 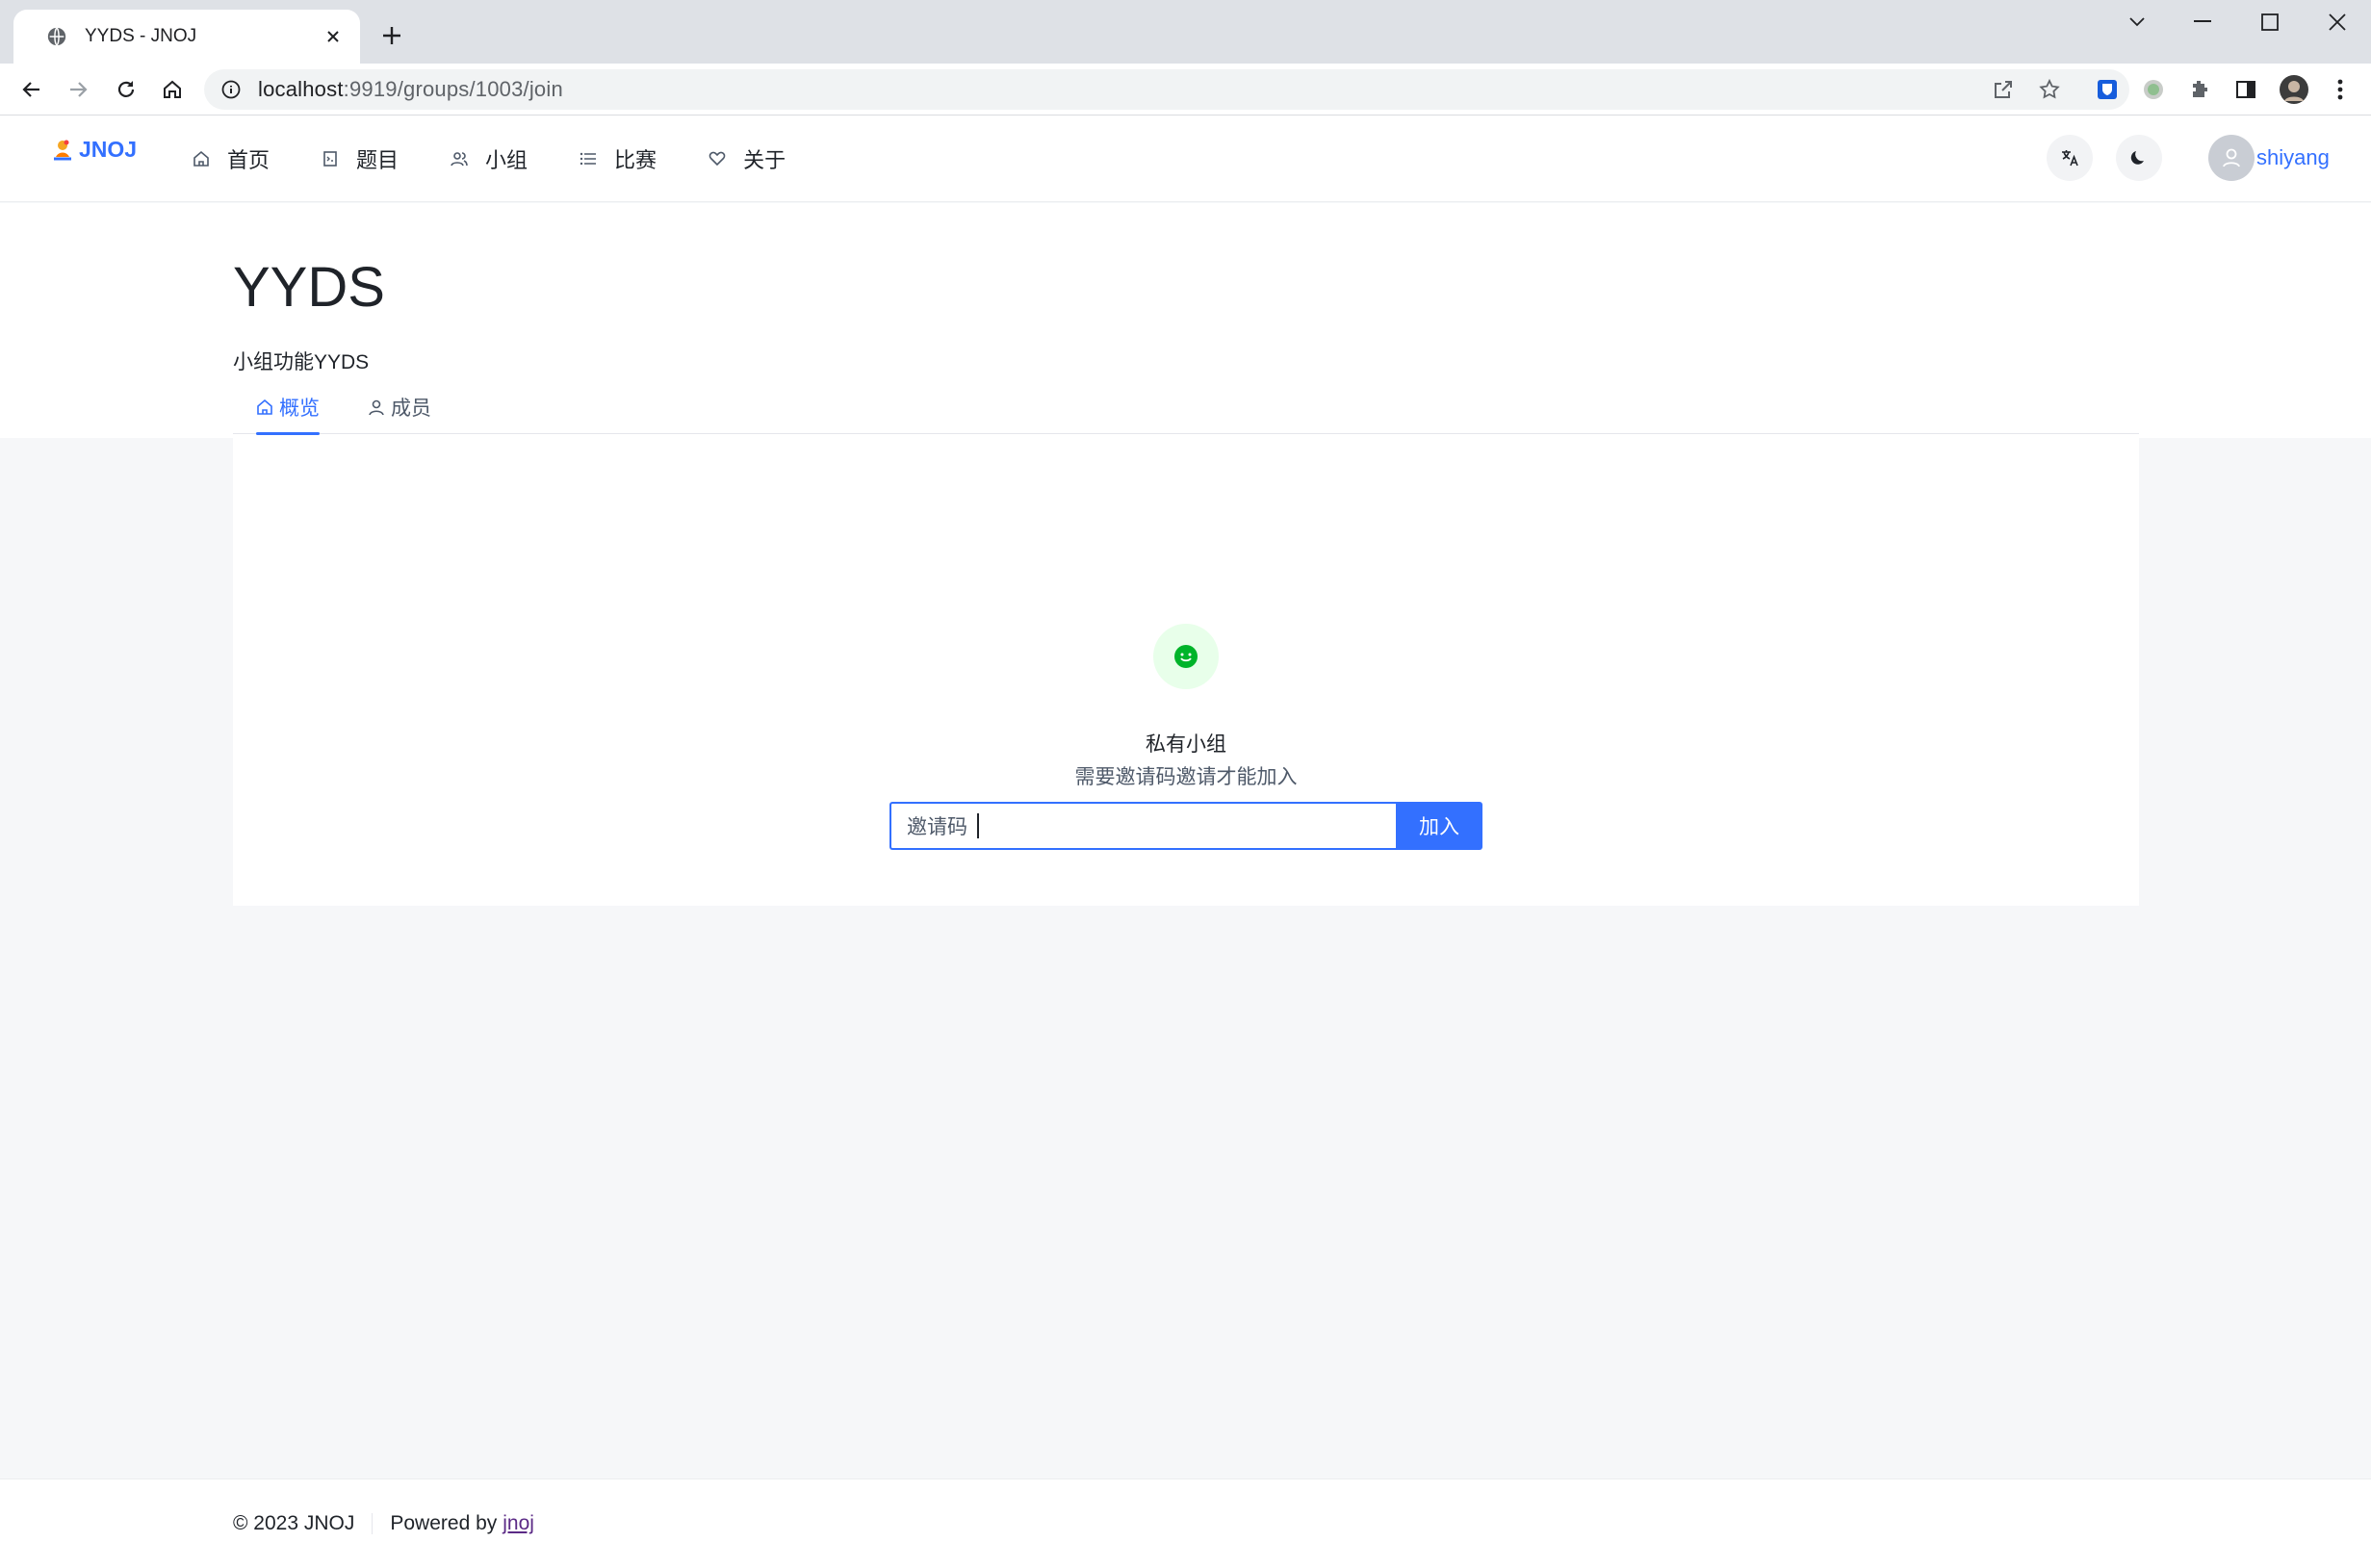 I want to click on nav-item-label: 关于, so click(x=764, y=160).